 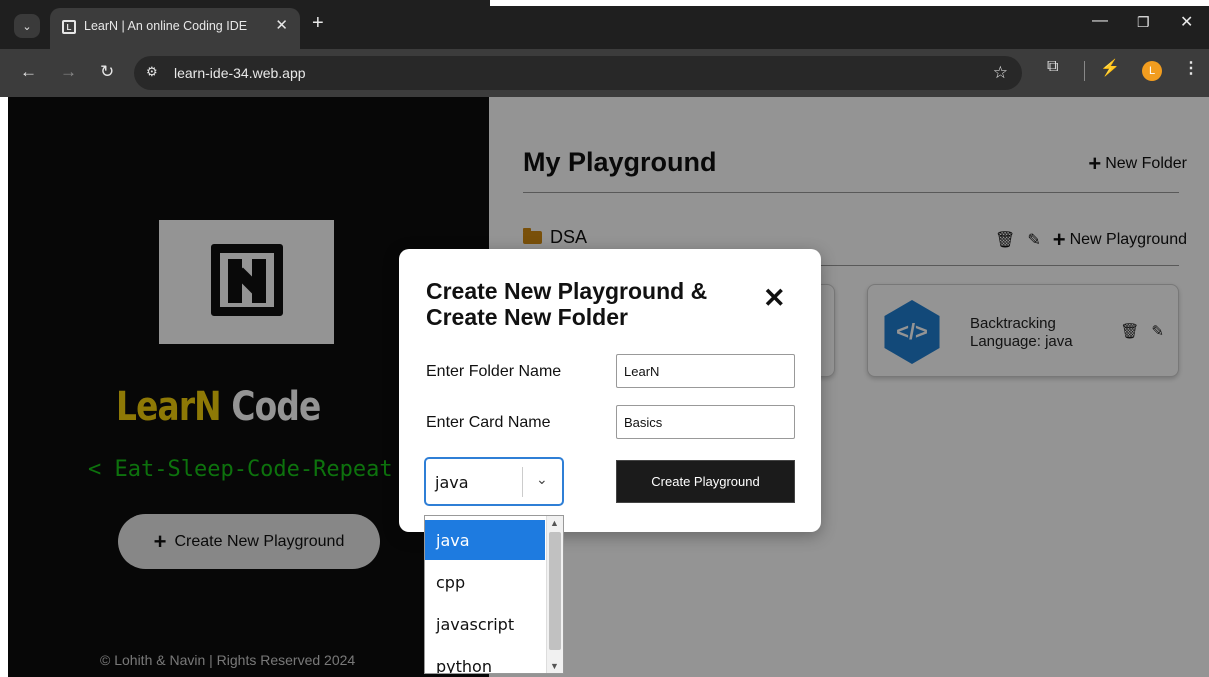 I want to click on top-strip, so click(x=849, y=3).